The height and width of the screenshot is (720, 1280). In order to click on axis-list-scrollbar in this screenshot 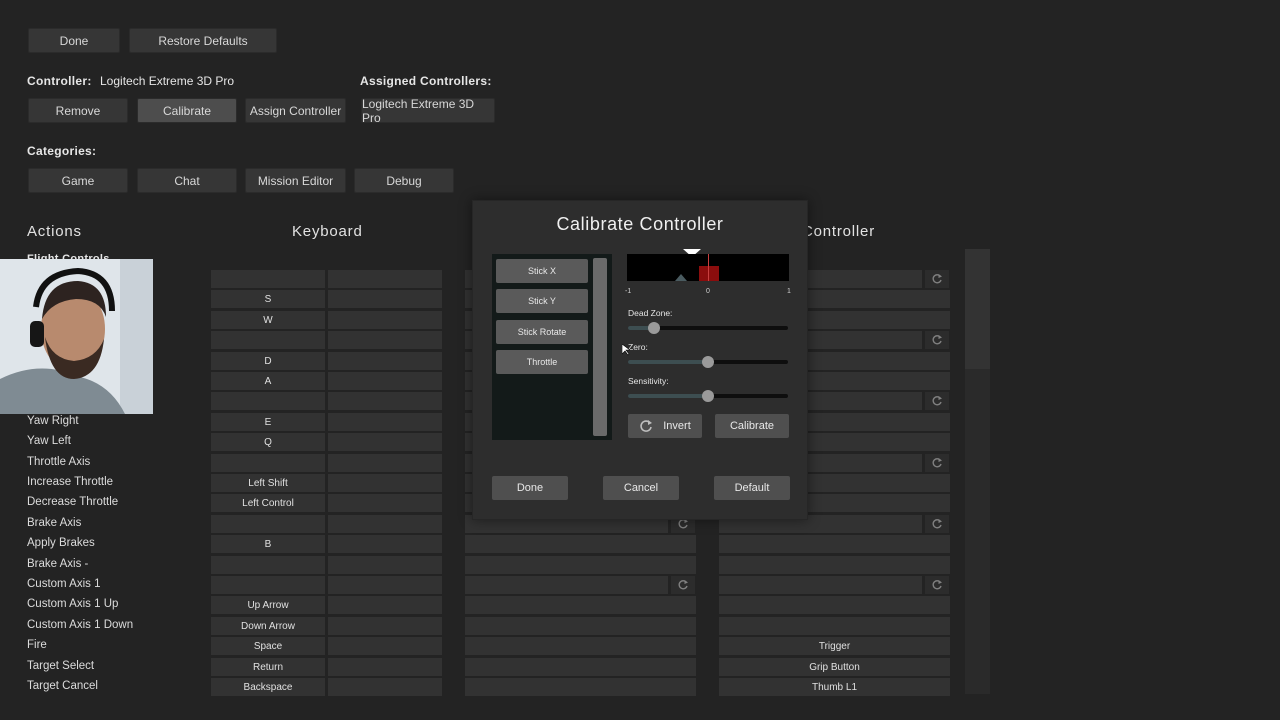, I will do `click(600, 347)`.